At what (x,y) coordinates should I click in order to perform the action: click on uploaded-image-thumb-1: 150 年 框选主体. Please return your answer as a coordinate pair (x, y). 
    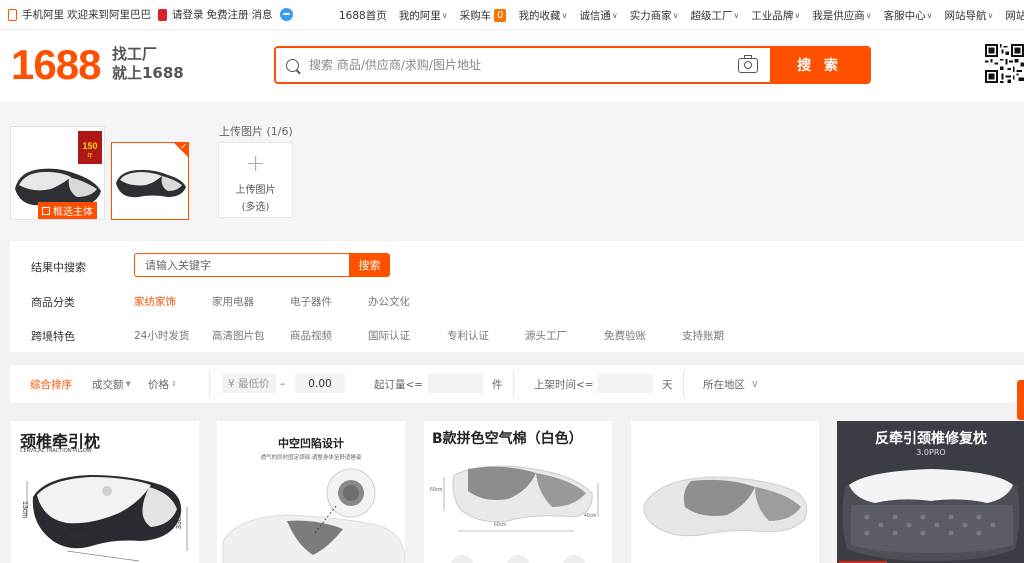
    Looking at the image, I should click on (57, 173).